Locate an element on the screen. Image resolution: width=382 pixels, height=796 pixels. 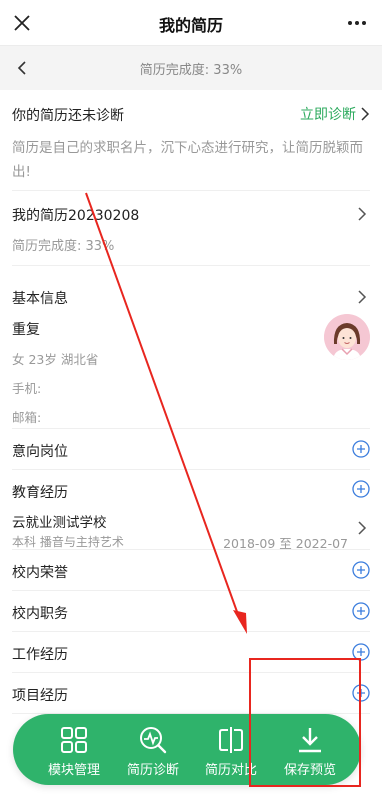
page-title: 我的简历 is located at coordinates (190, 25).